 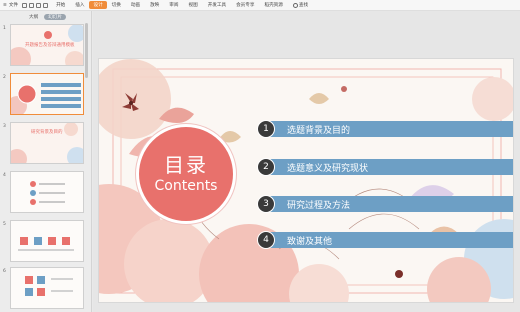 I want to click on thumbnail-number: 6, so click(x=4, y=271).